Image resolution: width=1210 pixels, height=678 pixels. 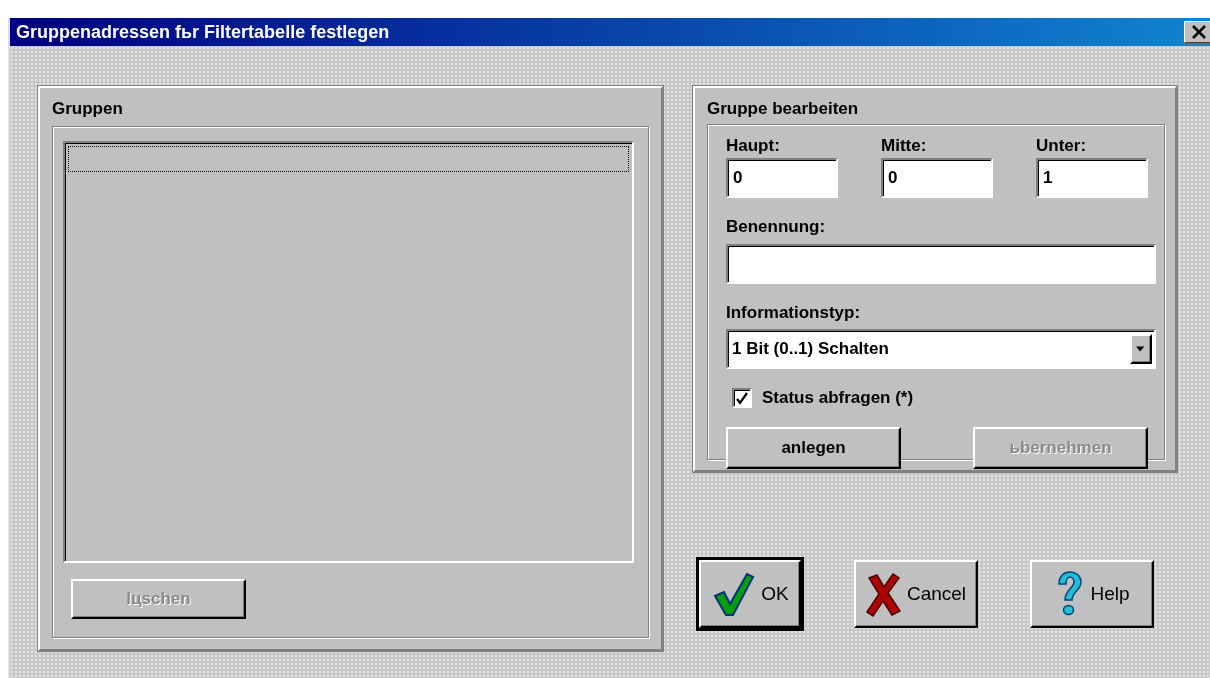 I want to click on cancel-button: Cancel, so click(x=915, y=594).